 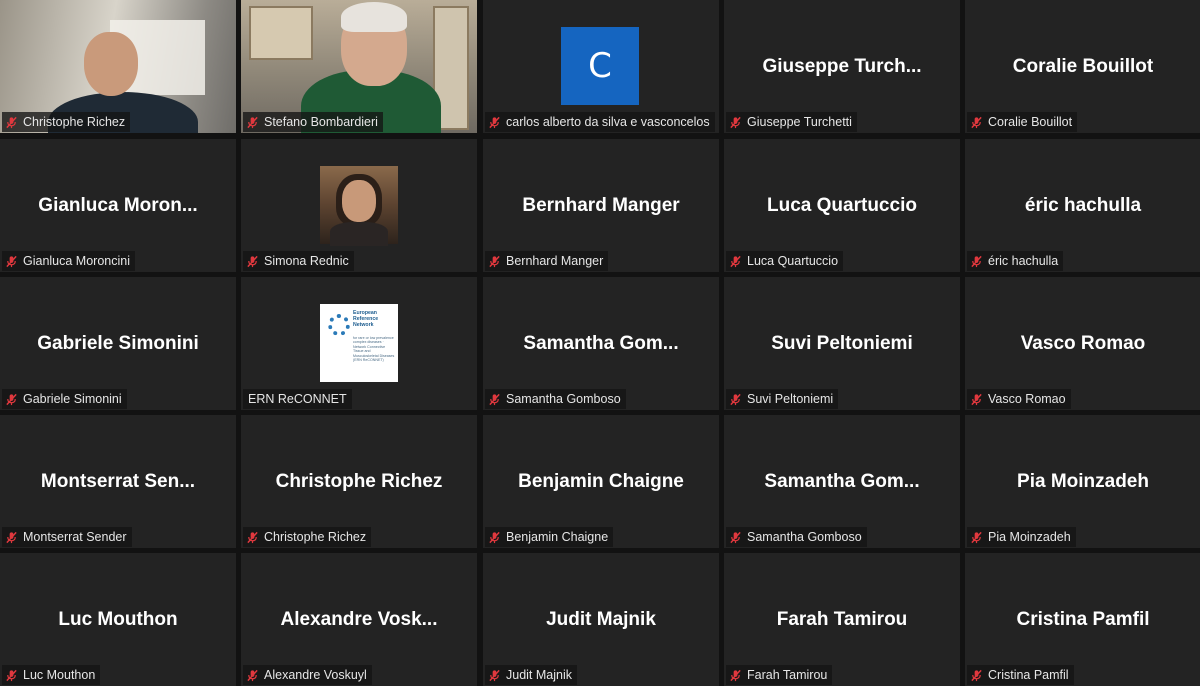 What do you see at coordinates (72, 399) in the screenshot?
I see `participant-name-text: Gabriele Simonini` at bounding box center [72, 399].